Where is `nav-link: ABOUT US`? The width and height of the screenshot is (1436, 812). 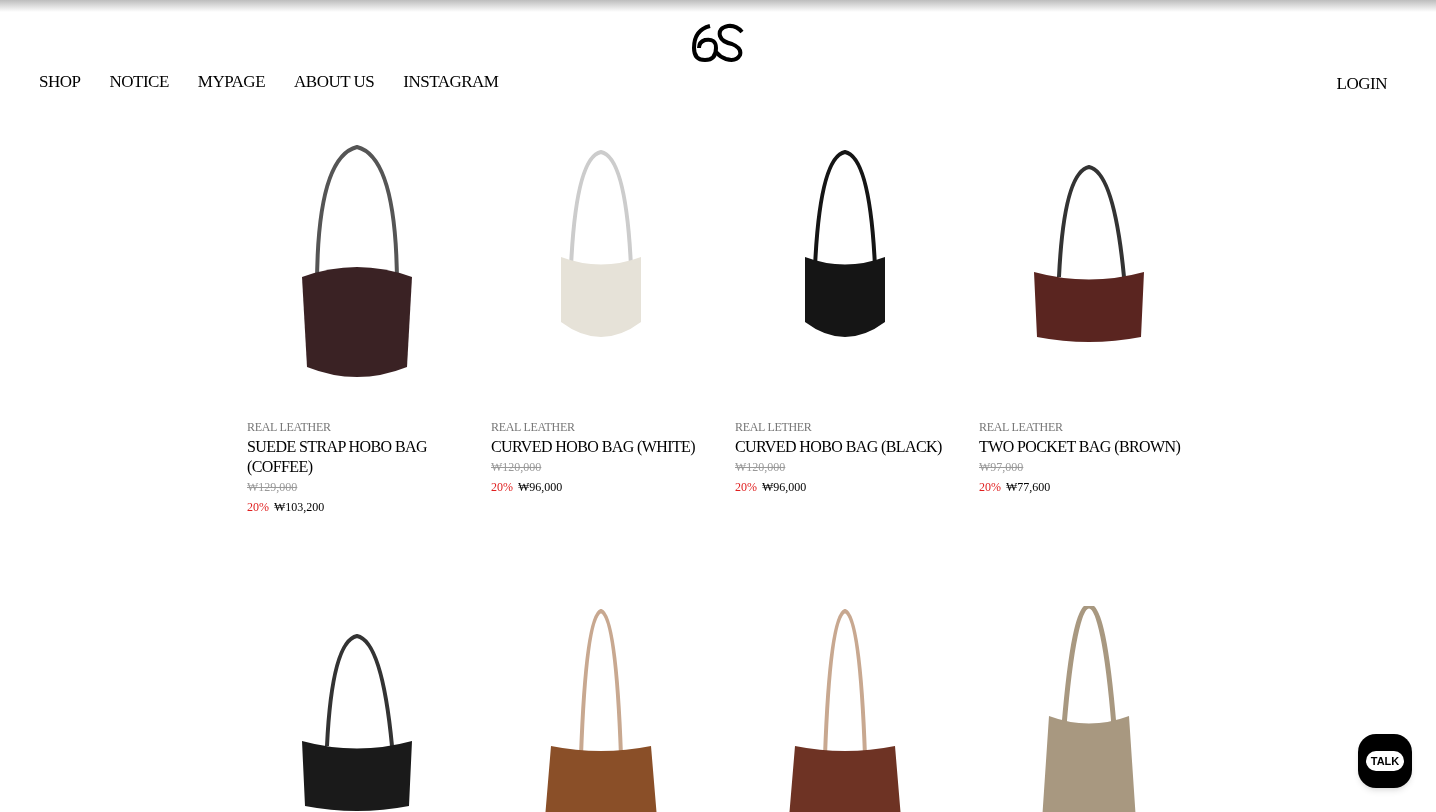 nav-link: ABOUT US is located at coordinates (334, 82).